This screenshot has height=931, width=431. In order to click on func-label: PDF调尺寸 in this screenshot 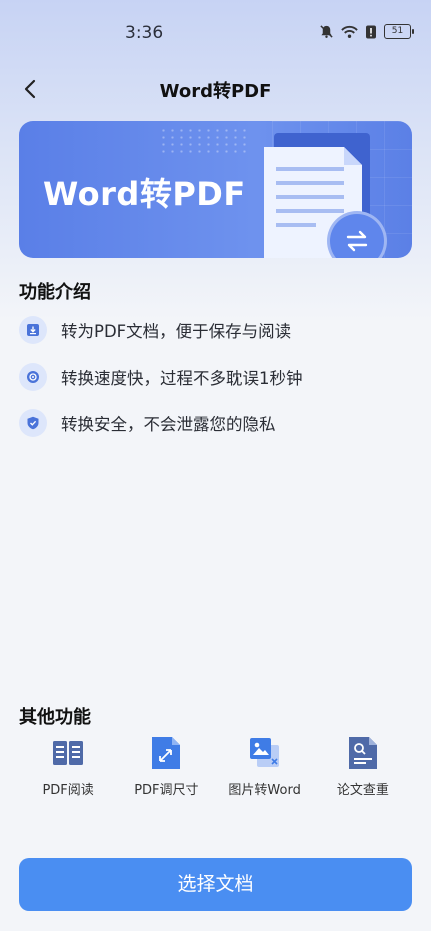, I will do `click(166, 790)`.